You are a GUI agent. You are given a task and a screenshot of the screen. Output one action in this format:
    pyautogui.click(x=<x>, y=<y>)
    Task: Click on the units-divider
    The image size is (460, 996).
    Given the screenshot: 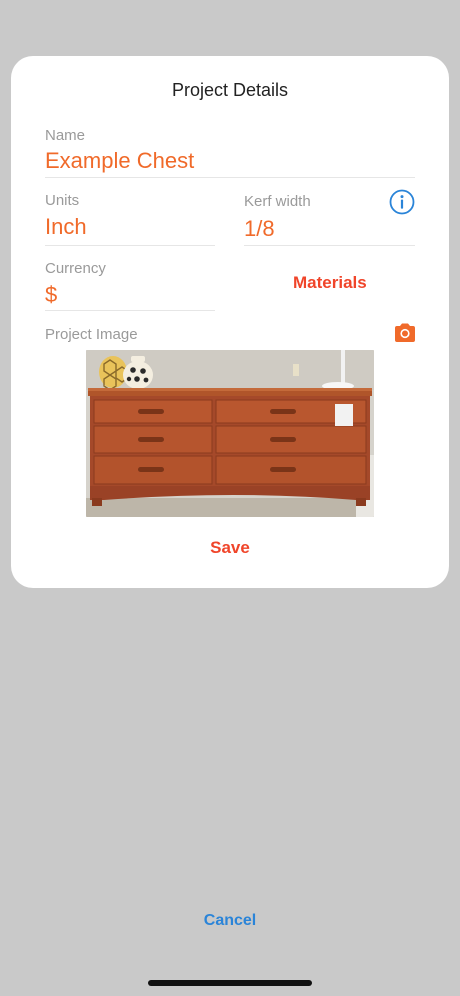 What is the action you would take?
    pyautogui.click(x=130, y=245)
    